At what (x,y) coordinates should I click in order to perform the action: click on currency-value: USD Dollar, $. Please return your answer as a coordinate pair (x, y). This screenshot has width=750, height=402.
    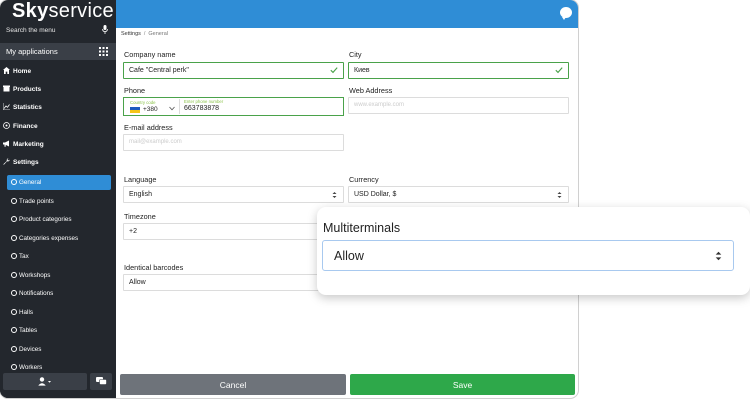
    Looking at the image, I should click on (375, 194).